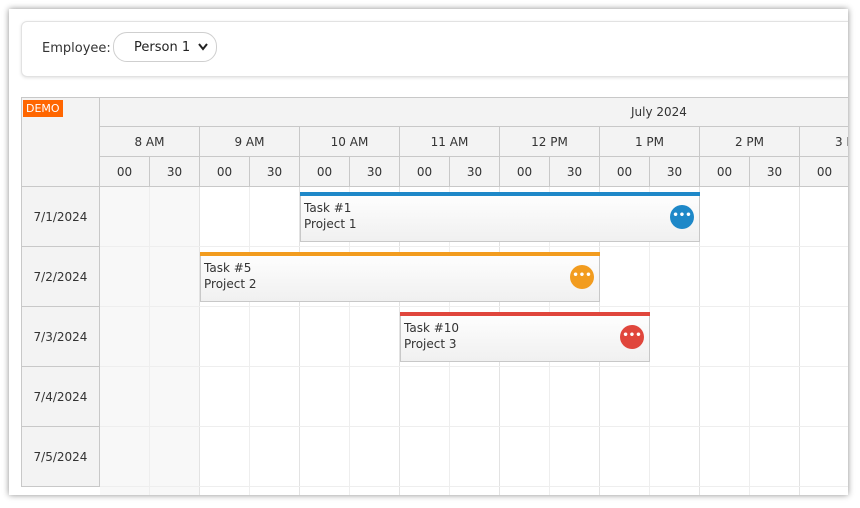 The height and width of the screenshot is (508, 860). What do you see at coordinates (60, 142) in the screenshot?
I see `scheduler-corner: DEMO` at bounding box center [60, 142].